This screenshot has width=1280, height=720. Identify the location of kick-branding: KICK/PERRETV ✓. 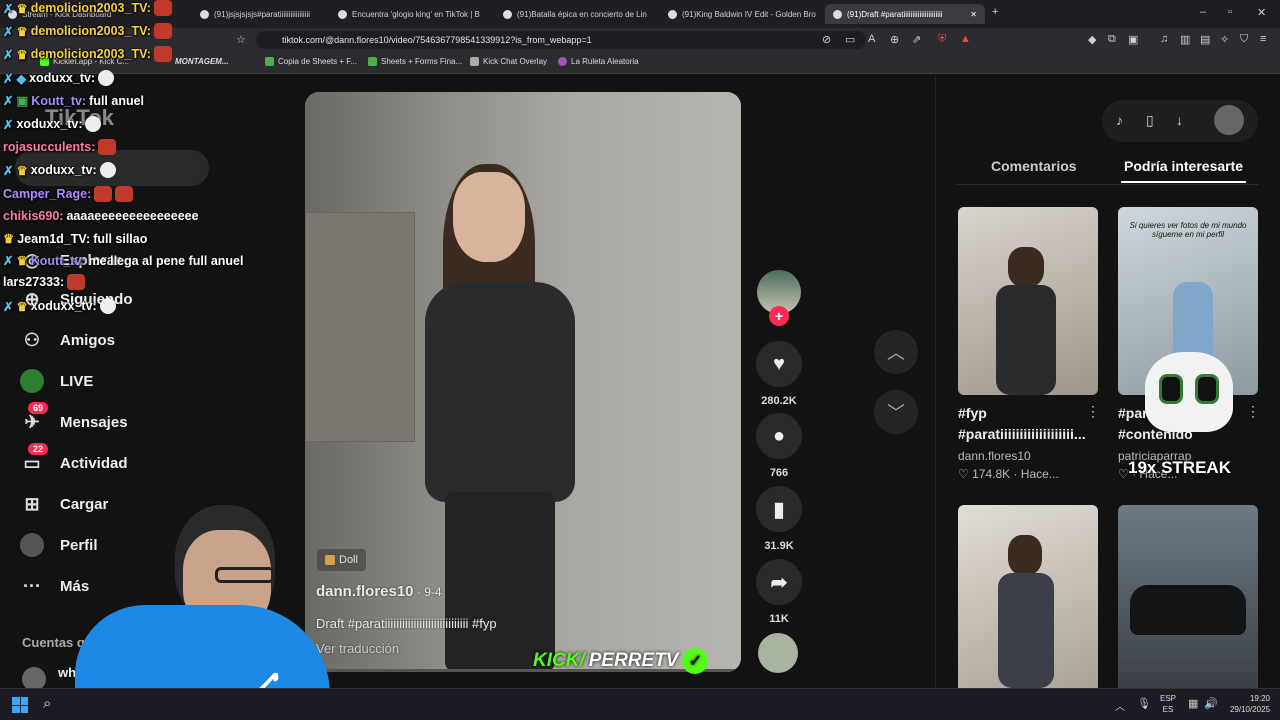
(621, 661).